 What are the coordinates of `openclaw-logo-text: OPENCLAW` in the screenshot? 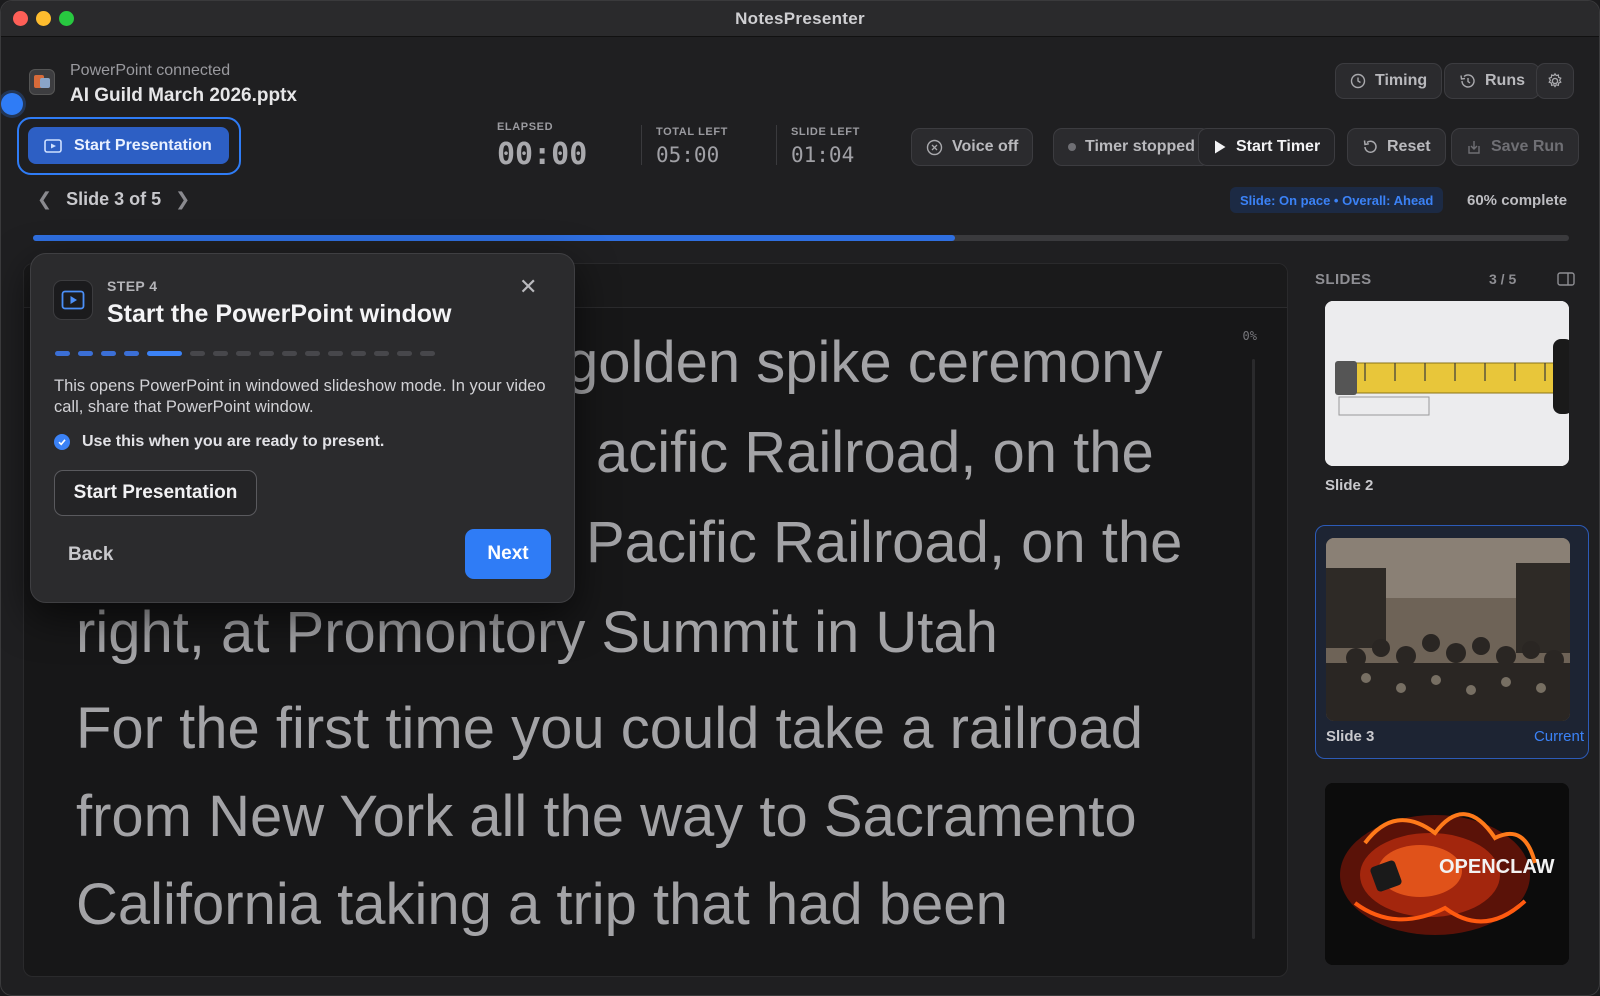 It's located at (1497, 867).